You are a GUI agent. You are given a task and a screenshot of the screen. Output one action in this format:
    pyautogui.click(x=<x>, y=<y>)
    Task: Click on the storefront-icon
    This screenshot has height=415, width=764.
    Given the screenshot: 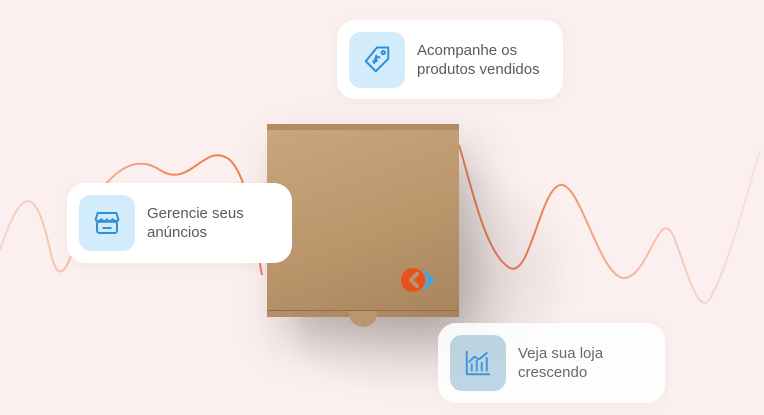 What is the action you would take?
    pyautogui.click(x=107, y=223)
    